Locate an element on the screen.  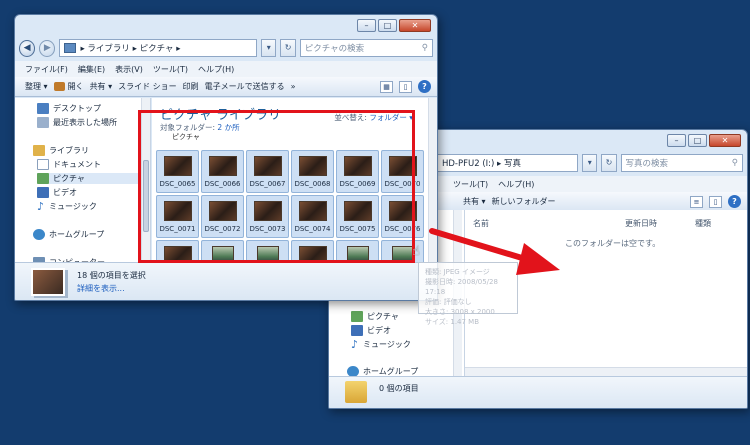
folder-icon is located at coordinates (356, 392).